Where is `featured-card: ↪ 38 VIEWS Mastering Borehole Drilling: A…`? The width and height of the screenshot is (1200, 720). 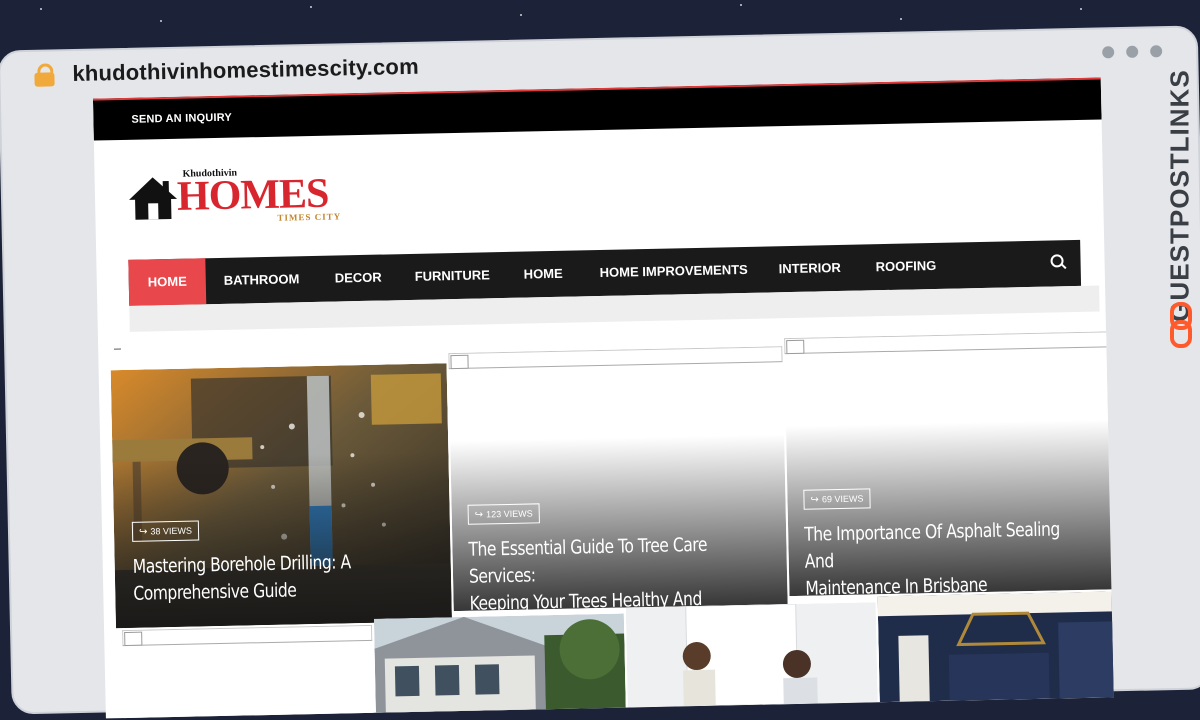
featured-card: ↪ 38 VIEWS Mastering Borehole Drilling: A… is located at coordinates (281, 496).